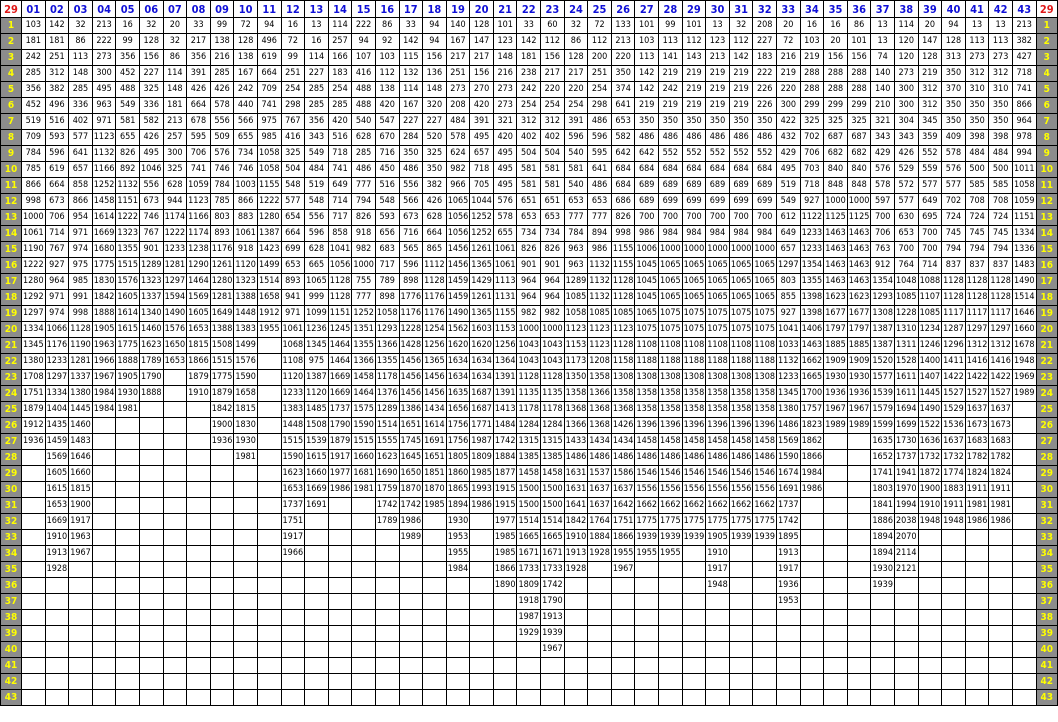  I want to click on grid-cell: 1742, so click(788, 521).